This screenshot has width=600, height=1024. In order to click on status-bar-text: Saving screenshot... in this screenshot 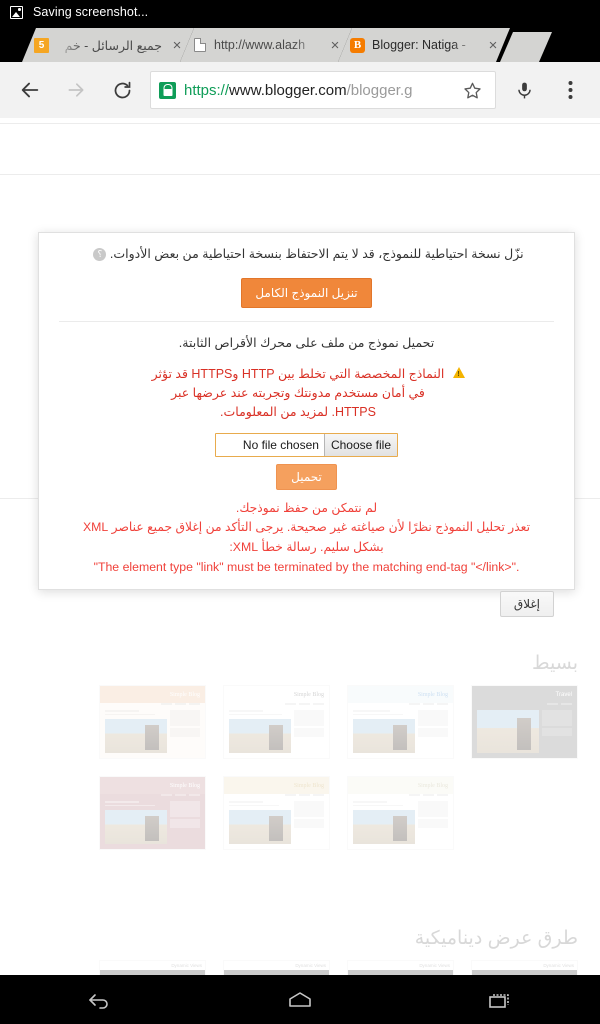, I will do `click(91, 12)`.